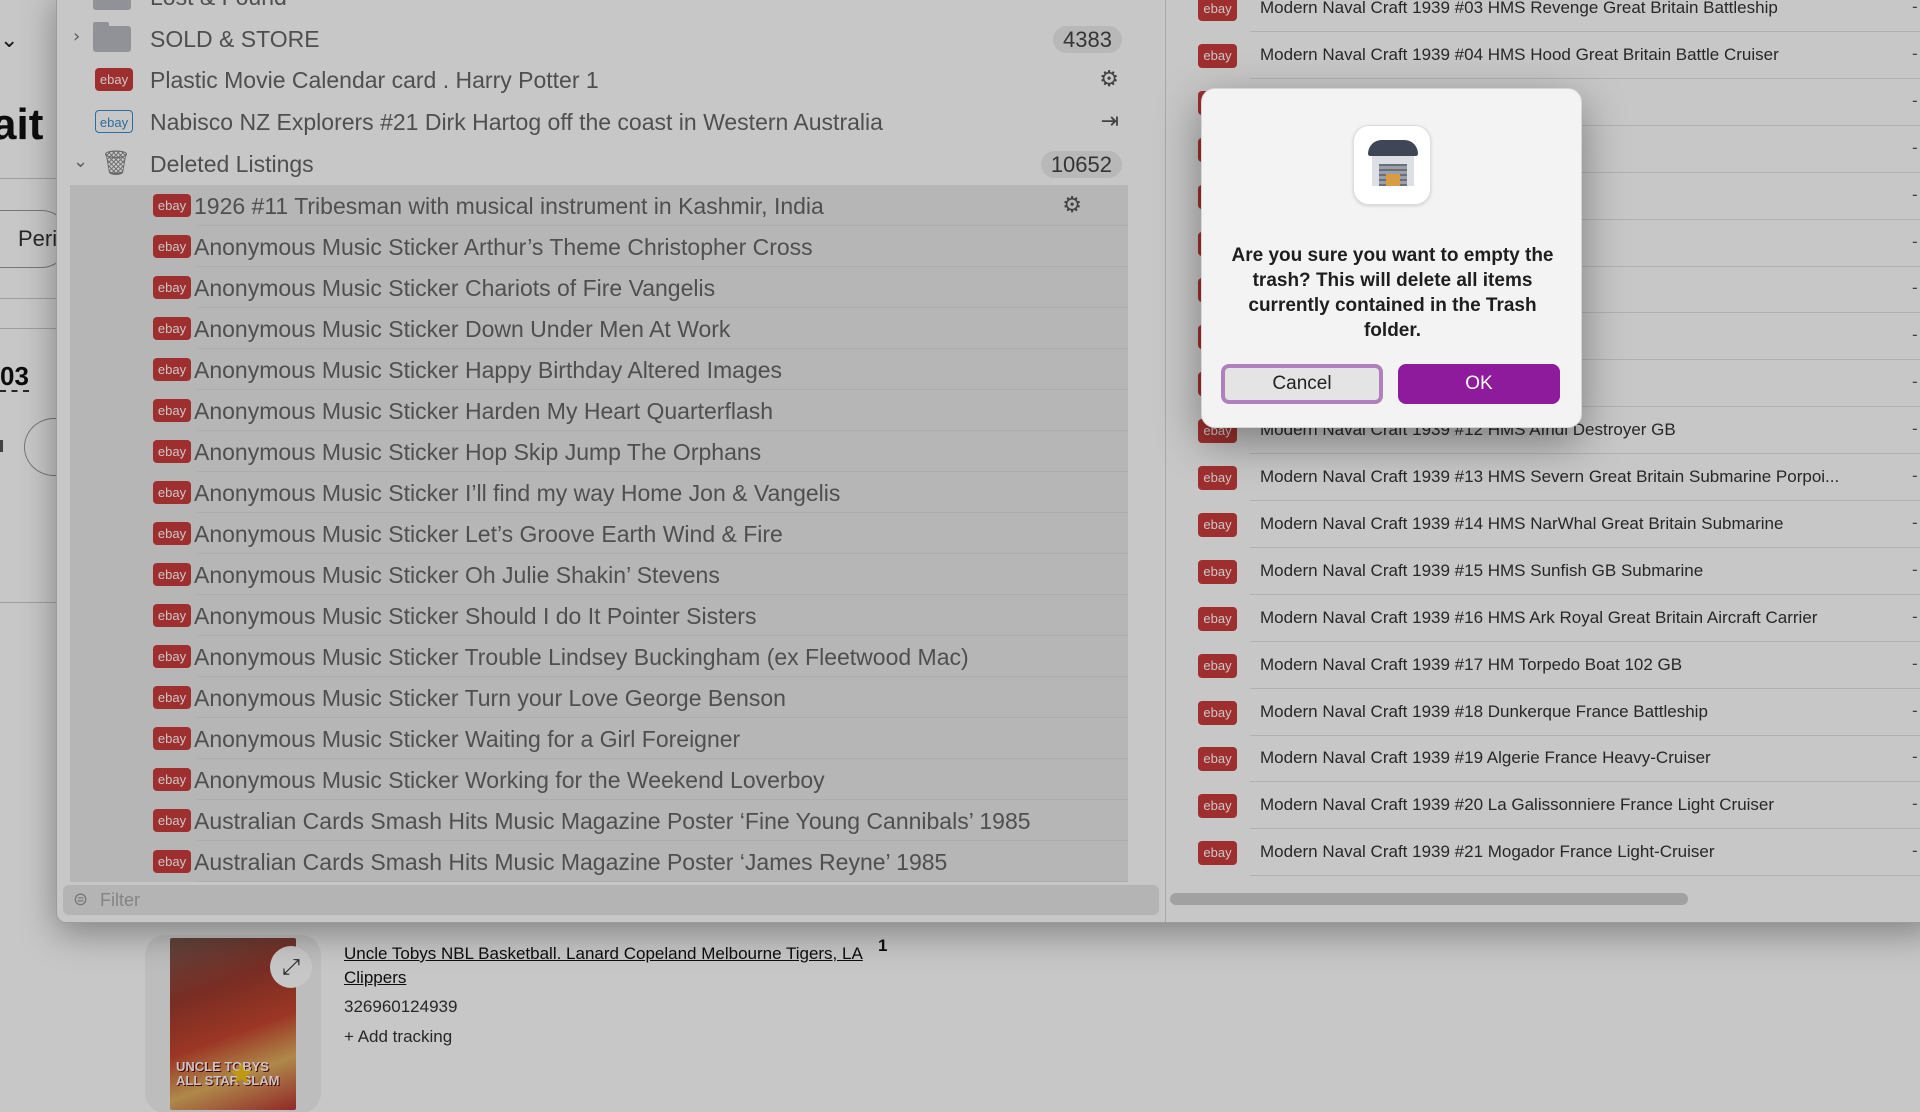 The height and width of the screenshot is (1112, 1920). Describe the element at coordinates (1392, 165) in the screenshot. I see `warehouse-icon` at that location.